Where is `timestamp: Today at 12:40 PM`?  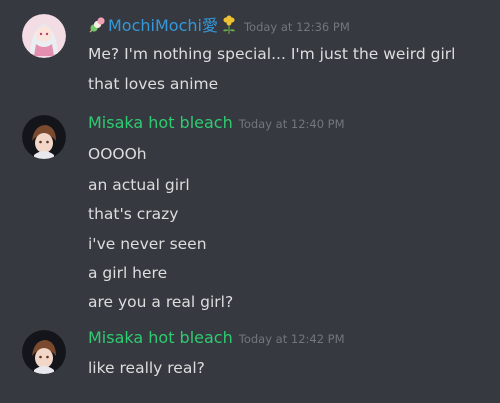 timestamp: Today at 12:40 PM is located at coordinates (291, 124).